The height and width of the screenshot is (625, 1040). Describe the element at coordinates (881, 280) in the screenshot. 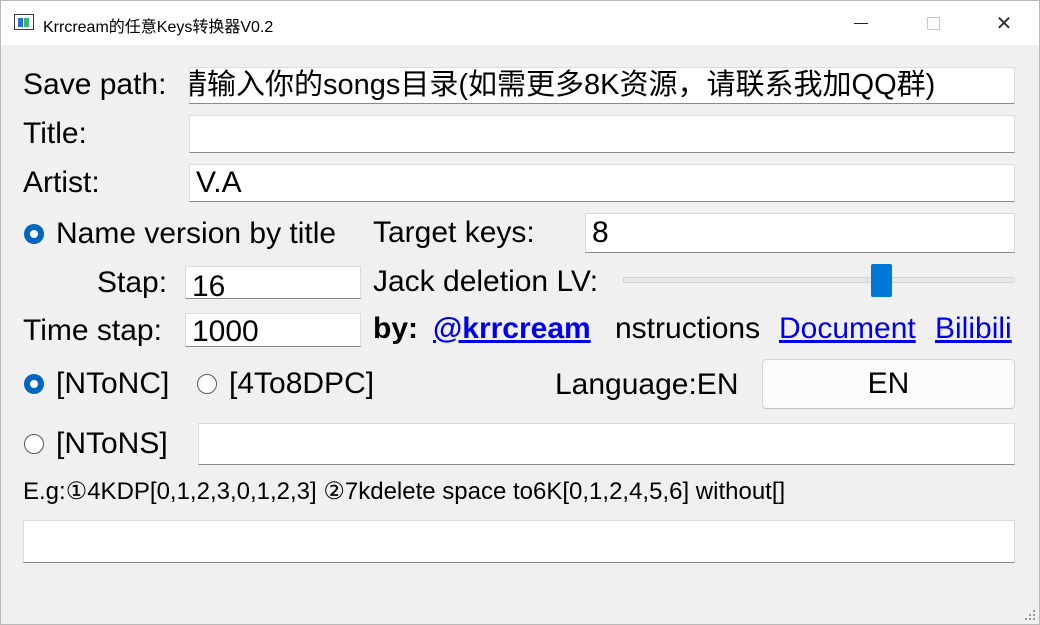

I see `jack-deletion-slider-handle` at that location.